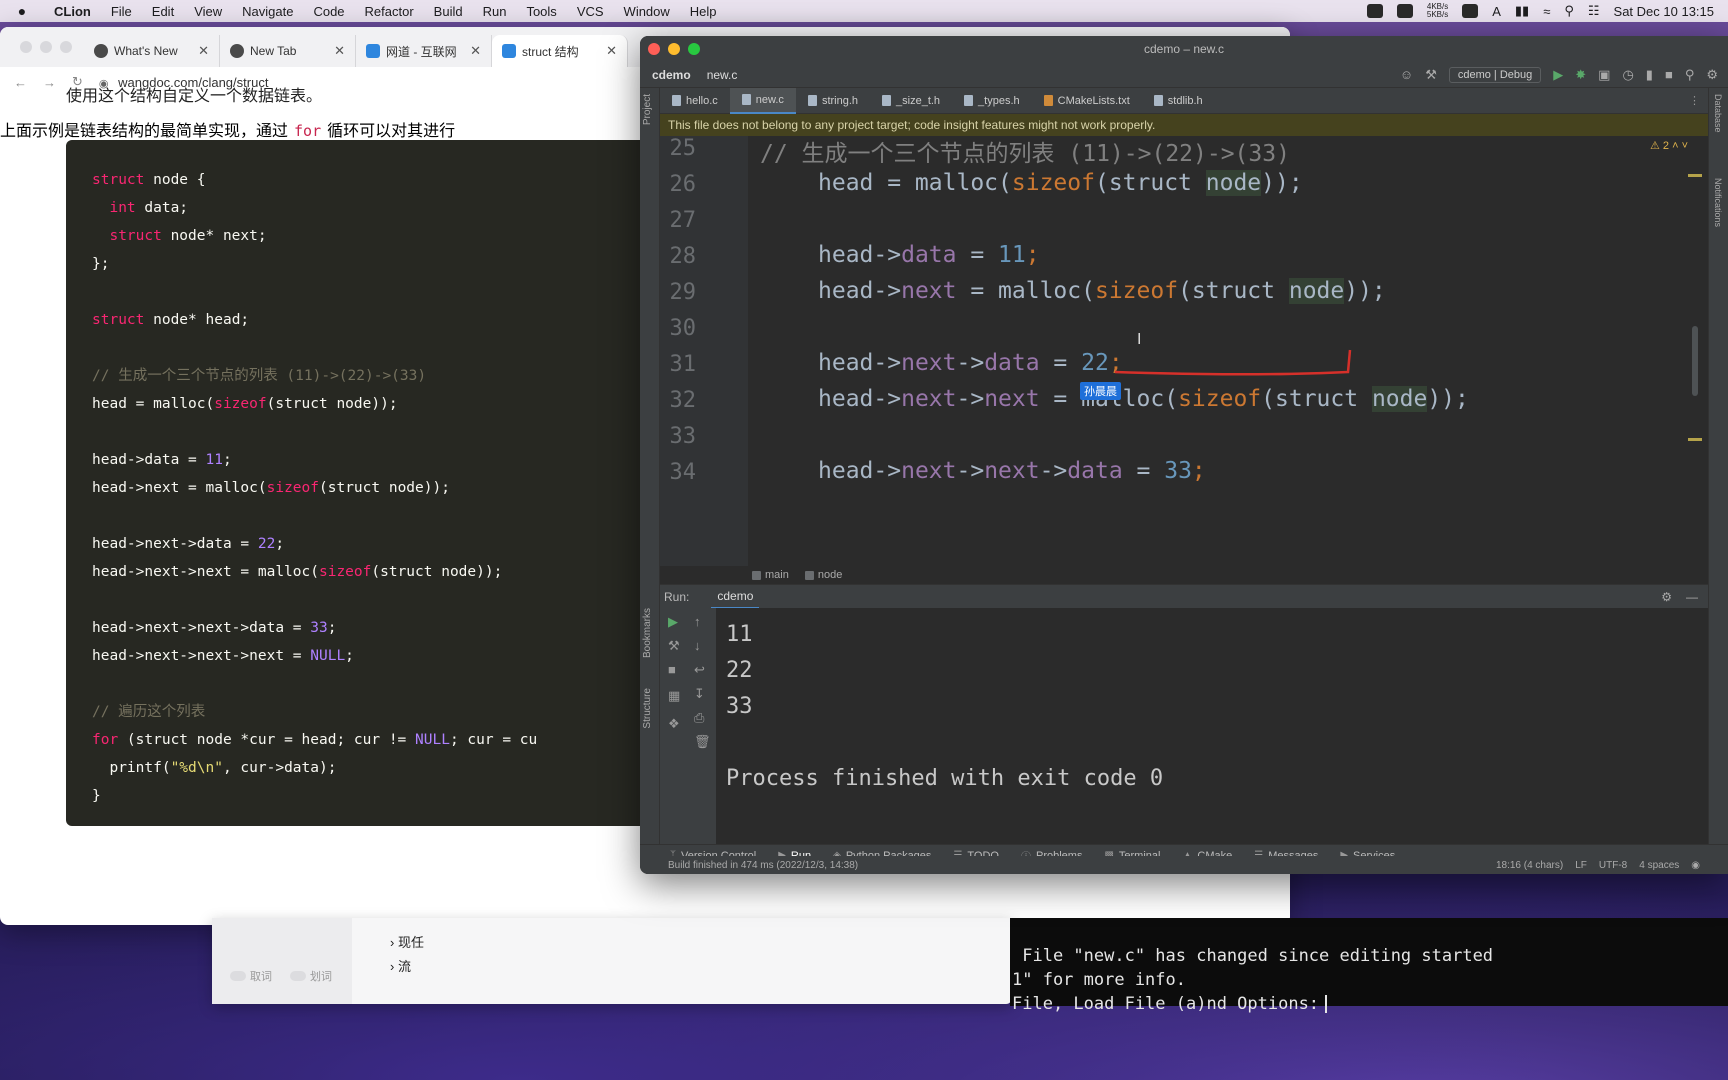 Image resolution: width=1728 pixels, height=1080 pixels. I want to click on scroll-up-icon: ↑, so click(697, 621).